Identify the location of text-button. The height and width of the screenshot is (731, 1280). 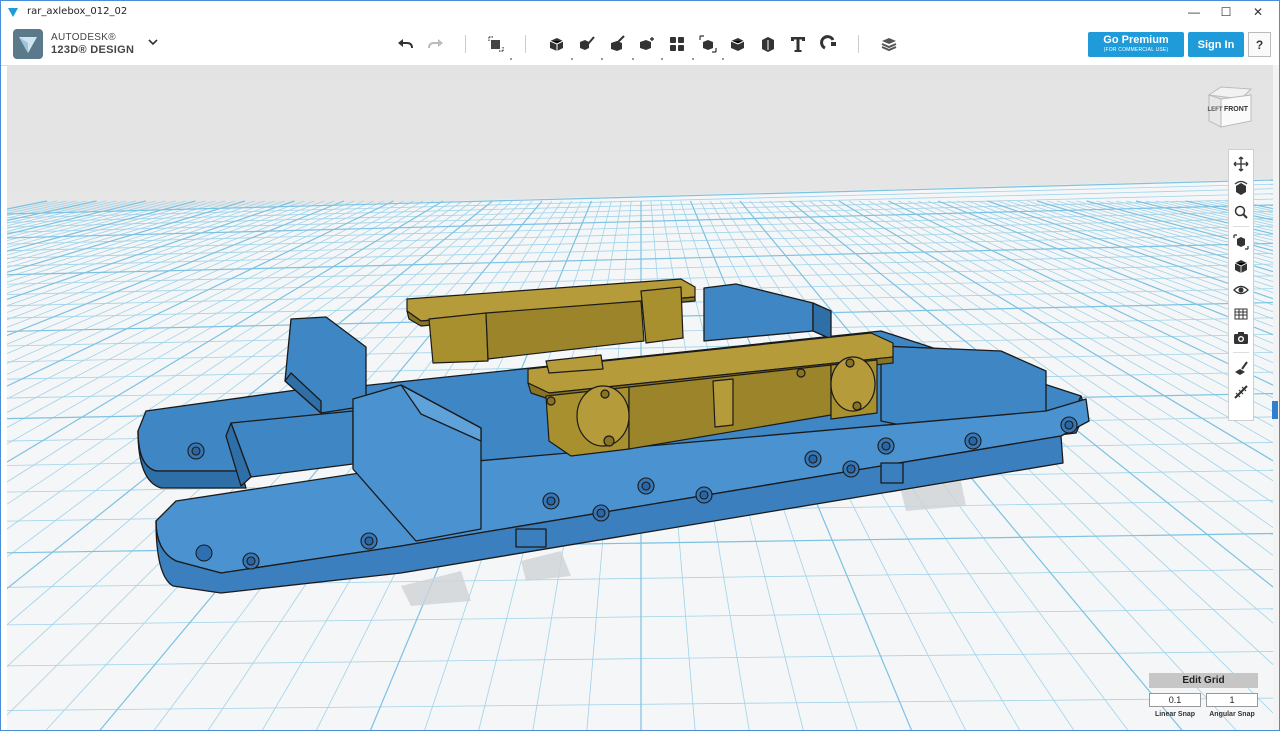
(798, 44).